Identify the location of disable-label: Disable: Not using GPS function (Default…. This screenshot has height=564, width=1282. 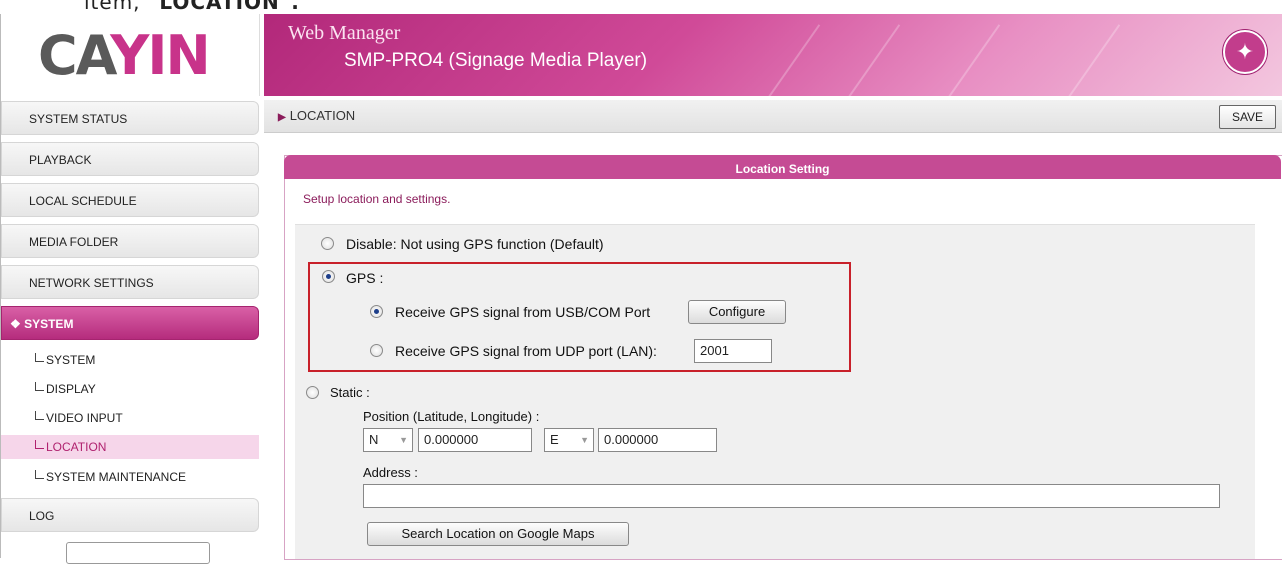
(475, 244).